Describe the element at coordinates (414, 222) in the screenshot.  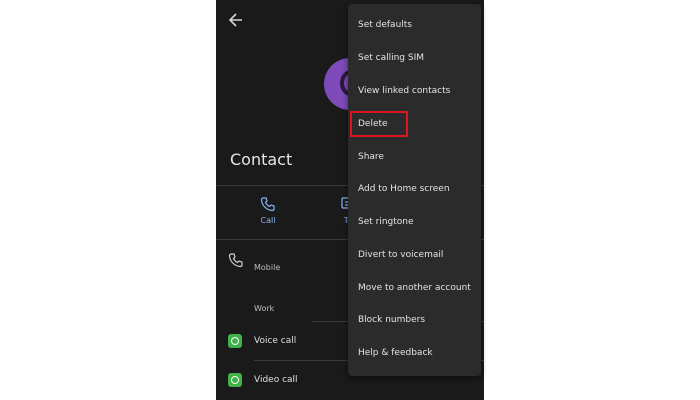
I see `menu-item-set-ringtone: Set ringtone` at that location.